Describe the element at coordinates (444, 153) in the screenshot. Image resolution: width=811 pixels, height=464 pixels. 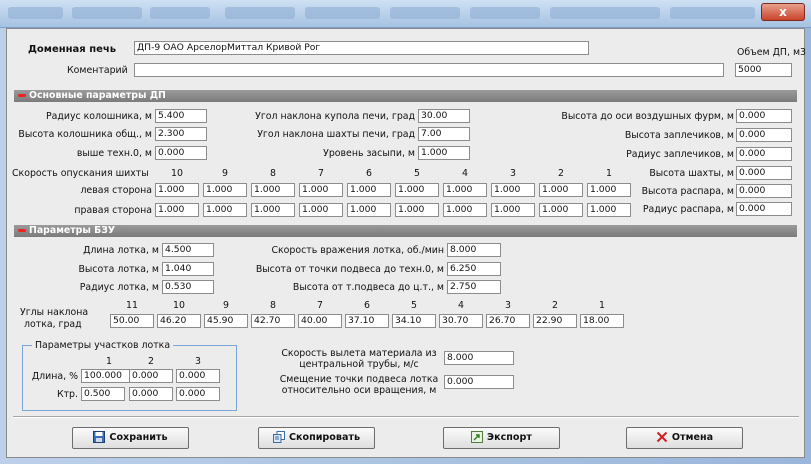
I see `fill-level-input: 1.000` at that location.